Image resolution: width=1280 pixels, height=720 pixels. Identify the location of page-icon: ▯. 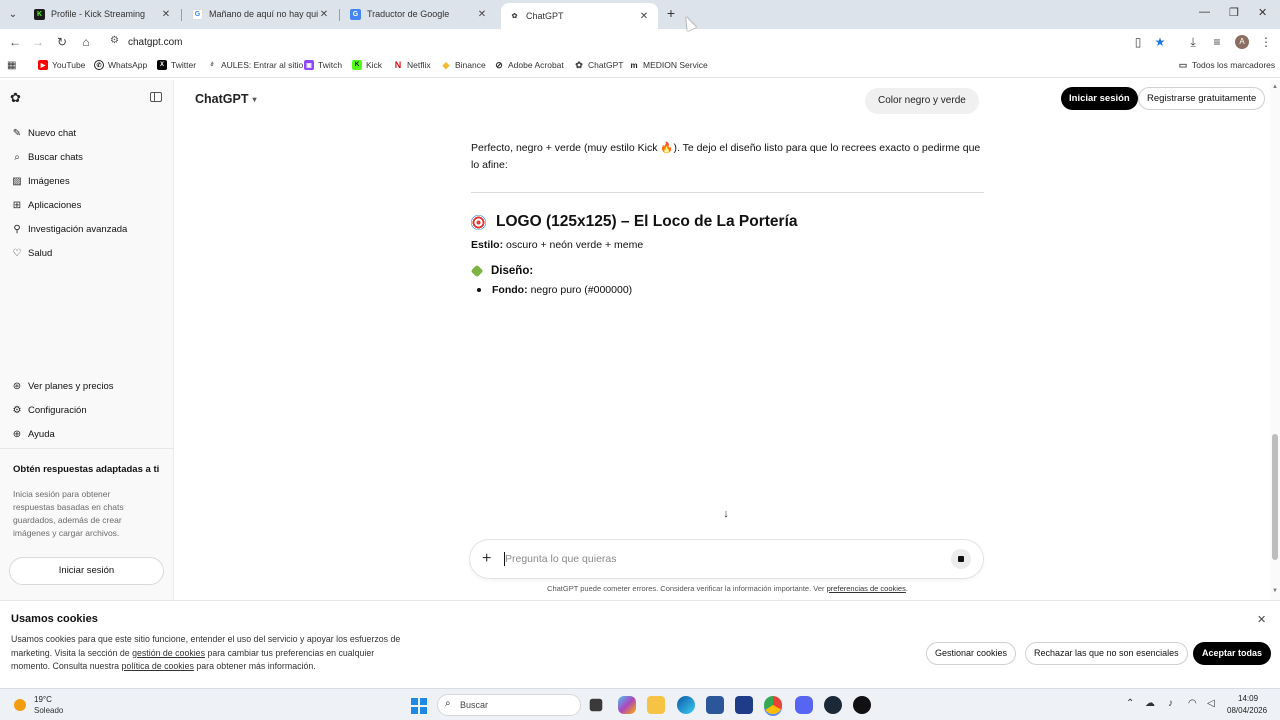
(1138, 42).